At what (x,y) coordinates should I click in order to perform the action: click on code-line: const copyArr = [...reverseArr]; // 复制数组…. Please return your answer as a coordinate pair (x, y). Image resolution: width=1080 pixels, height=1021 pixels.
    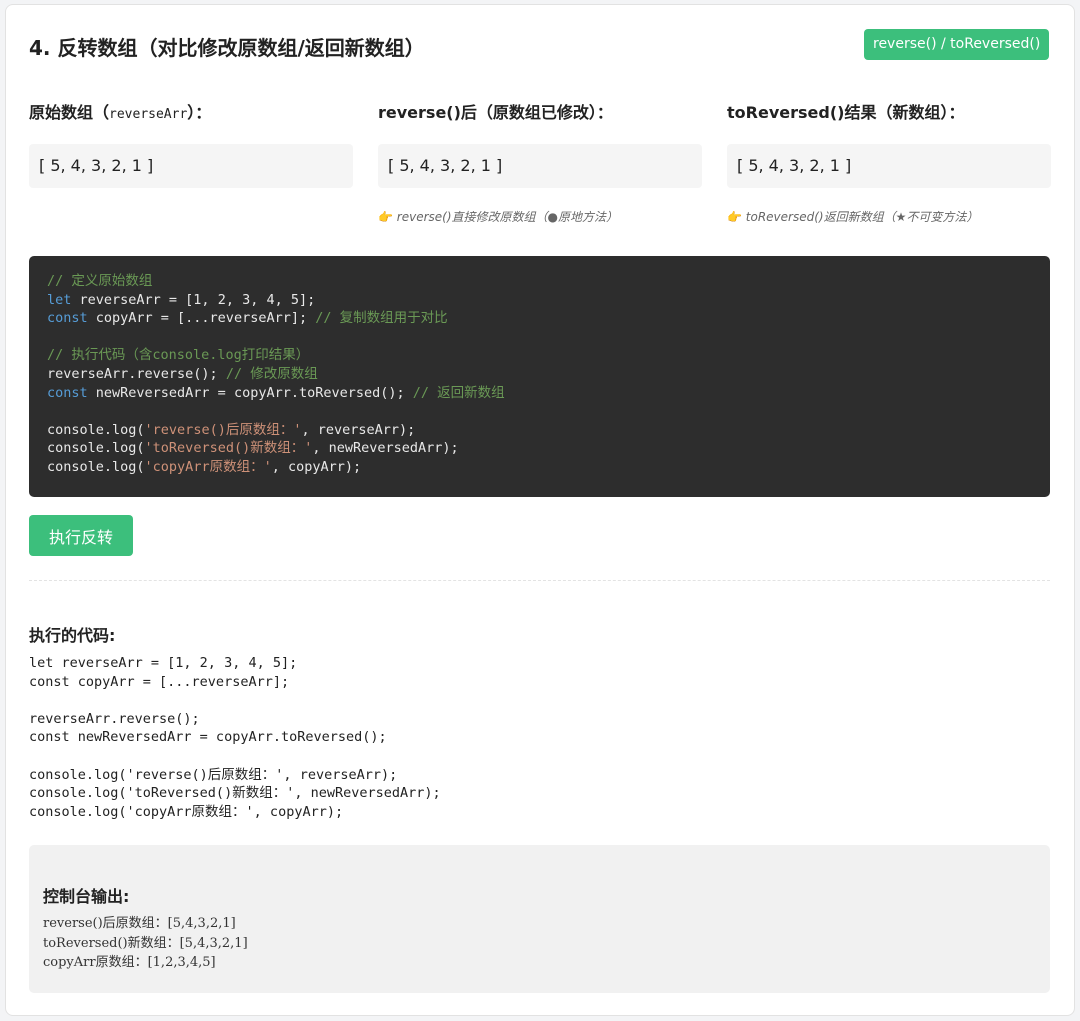
    Looking at the image, I should click on (247, 318).